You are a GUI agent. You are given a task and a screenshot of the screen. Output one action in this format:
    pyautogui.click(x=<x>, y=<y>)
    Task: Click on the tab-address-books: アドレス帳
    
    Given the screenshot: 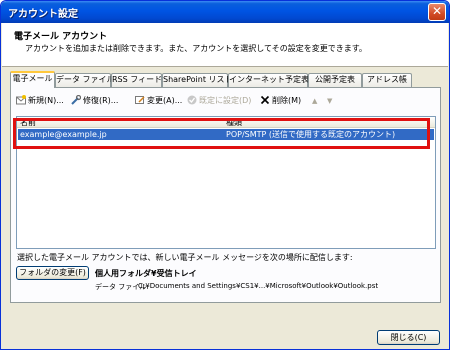 What is the action you would take?
    pyautogui.click(x=387, y=80)
    